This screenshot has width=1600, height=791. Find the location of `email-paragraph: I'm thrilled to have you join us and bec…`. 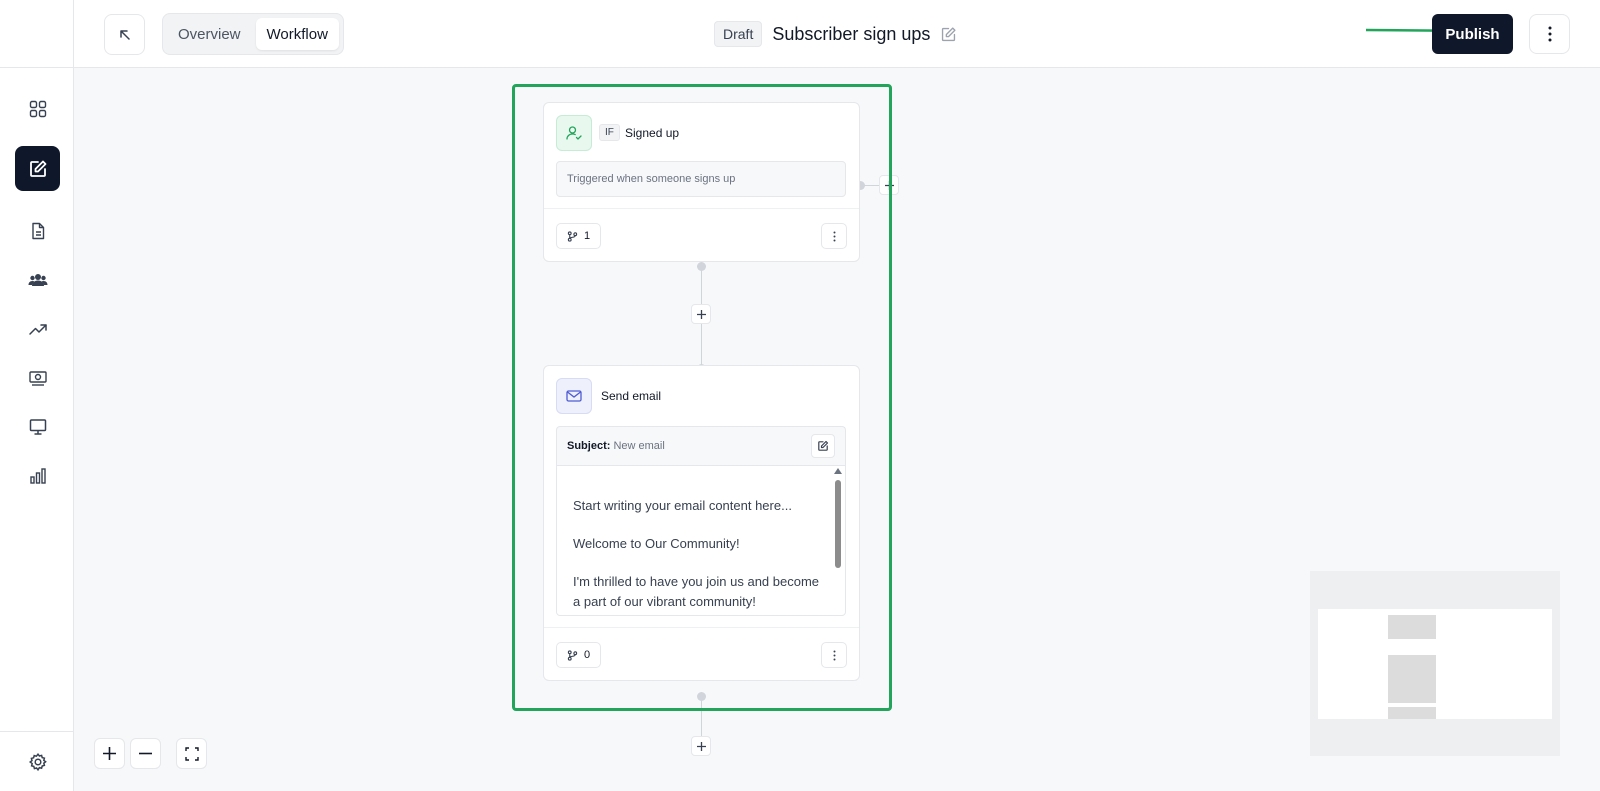

email-paragraph: I'm thrilled to have you join us and bec… is located at coordinates (696, 591).